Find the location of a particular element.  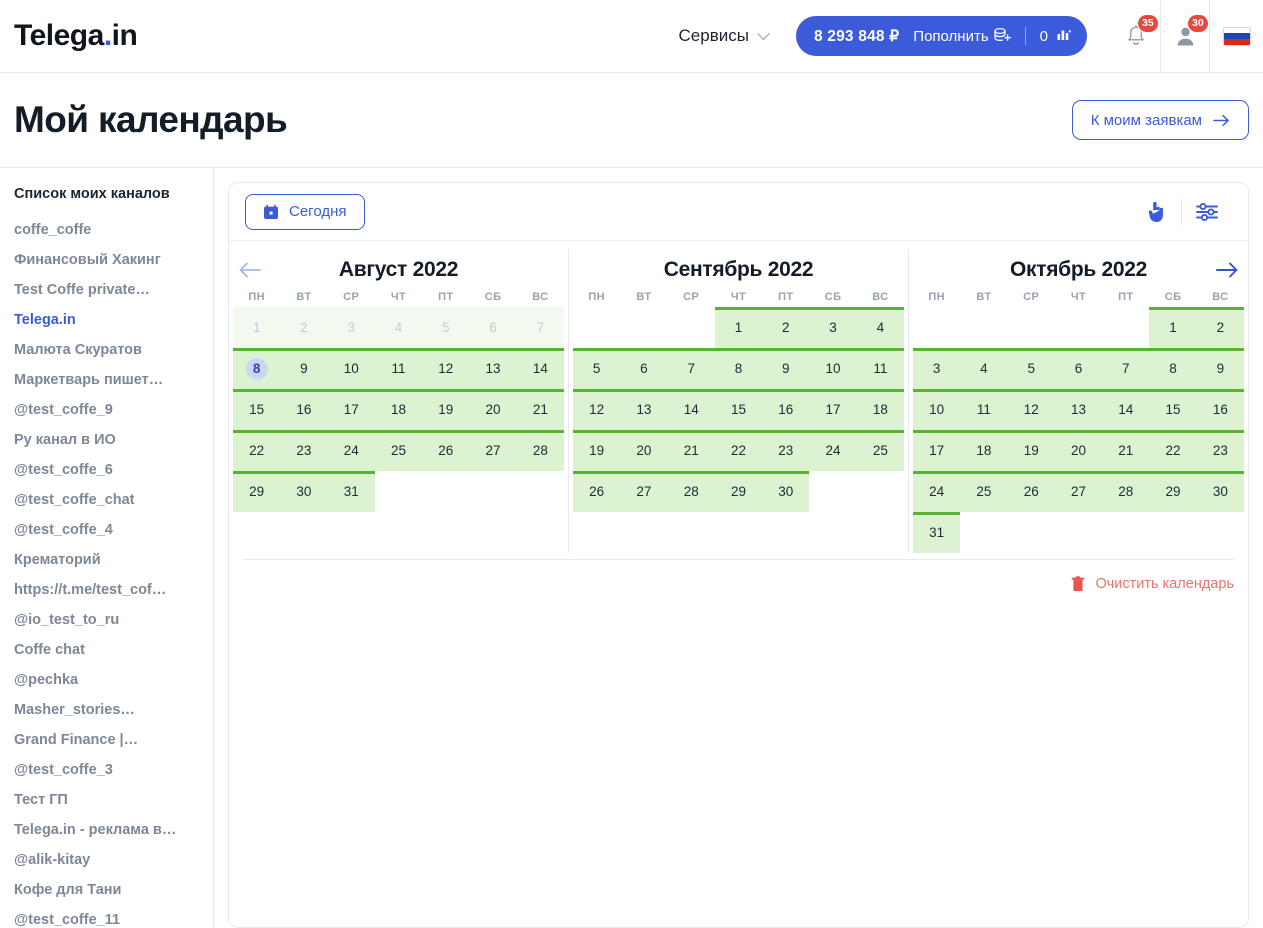

sidebar-item: Финансовый Хакинг is located at coordinates (106, 260).